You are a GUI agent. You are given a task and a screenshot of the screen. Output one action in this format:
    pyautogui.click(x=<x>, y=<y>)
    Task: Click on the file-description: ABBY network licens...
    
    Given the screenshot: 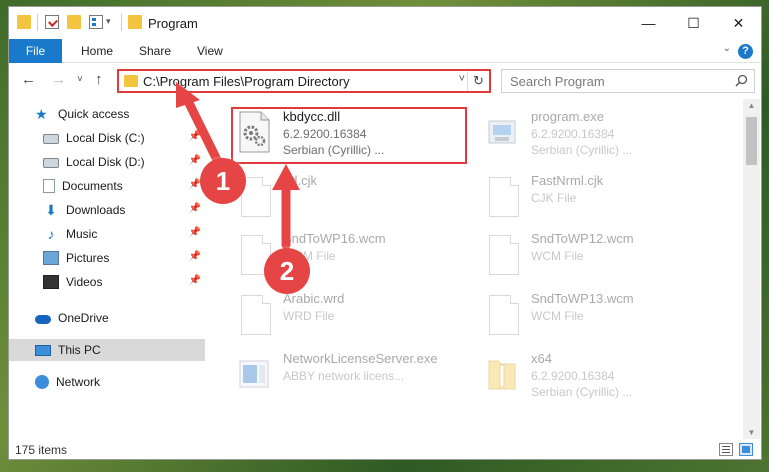 What is the action you would take?
    pyautogui.click(x=344, y=376)
    